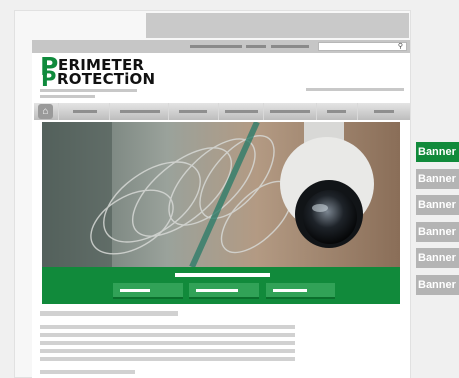  I want to click on banner-slot-3: Banner, so click(437, 205).